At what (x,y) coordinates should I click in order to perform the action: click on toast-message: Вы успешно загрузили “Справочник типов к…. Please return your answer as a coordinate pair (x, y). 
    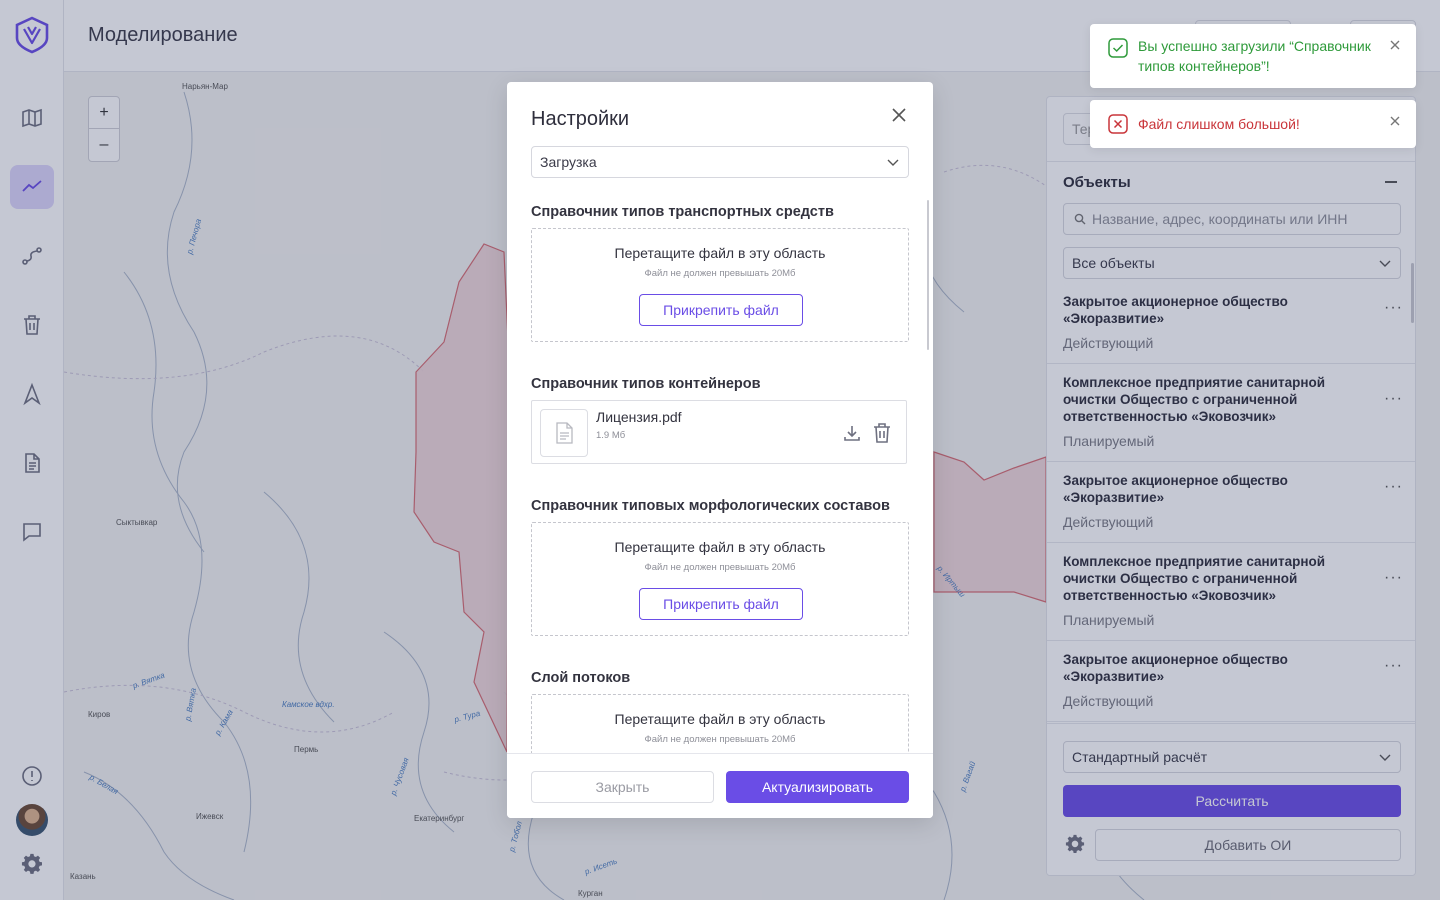
    Looking at the image, I should click on (1254, 56).